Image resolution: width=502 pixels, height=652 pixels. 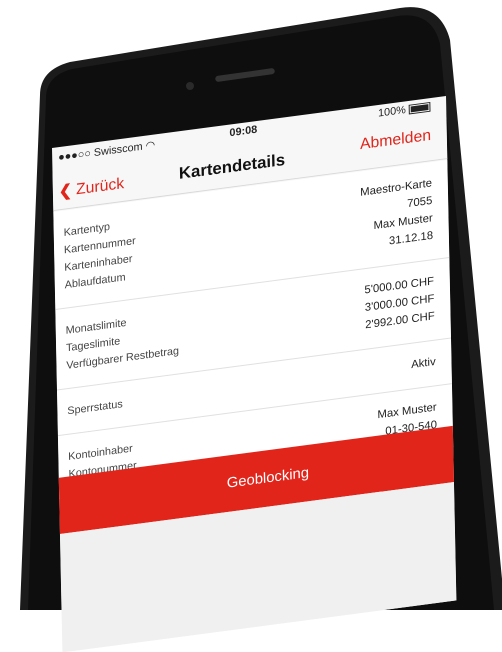 I want to click on lock-status-badge: Aktiv, so click(x=423, y=363).